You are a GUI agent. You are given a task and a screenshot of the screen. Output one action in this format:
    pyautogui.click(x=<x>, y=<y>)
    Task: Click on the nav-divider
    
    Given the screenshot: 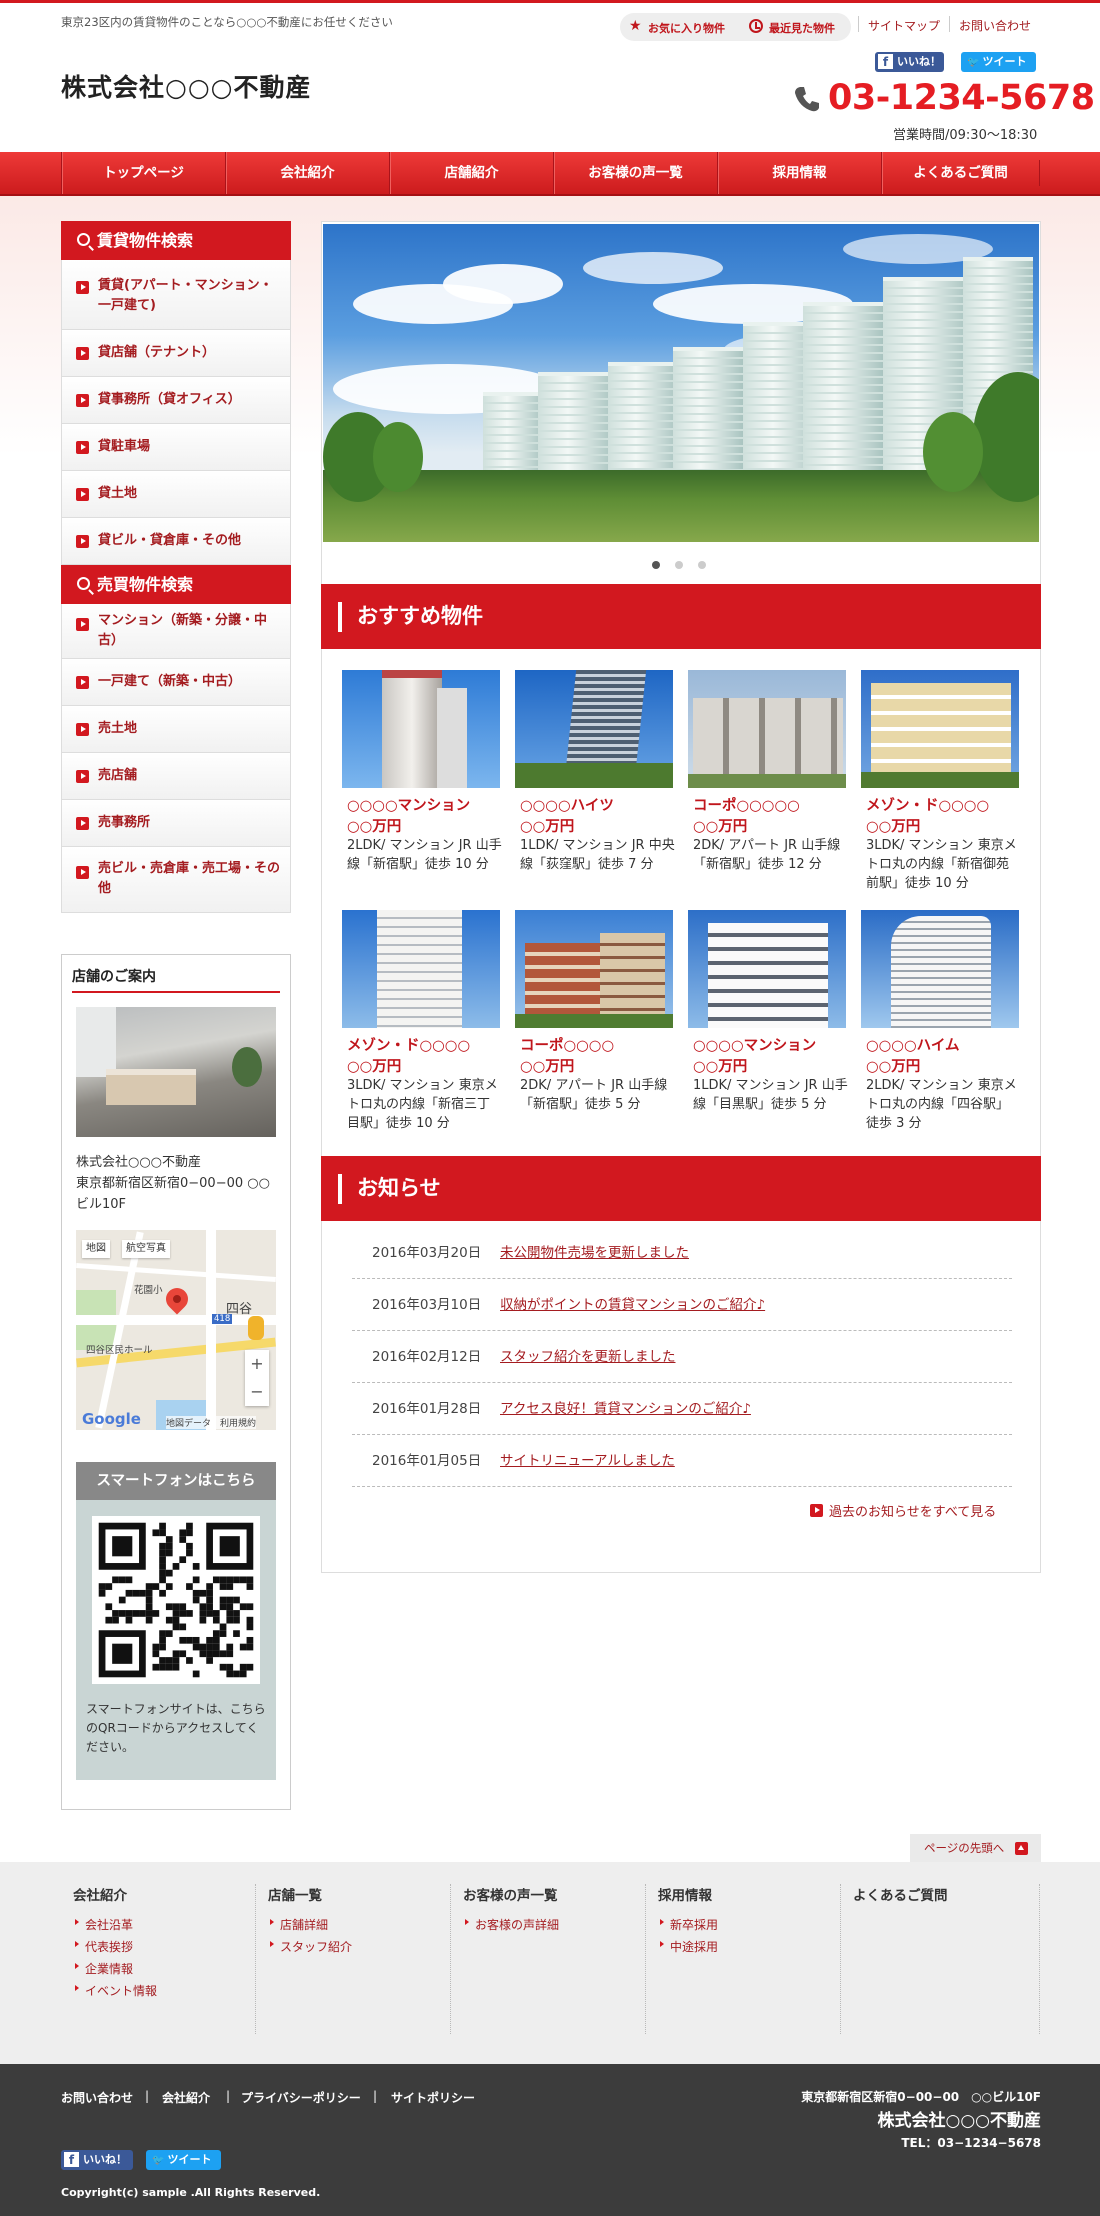 What is the action you would take?
    pyautogui.click(x=1039, y=173)
    